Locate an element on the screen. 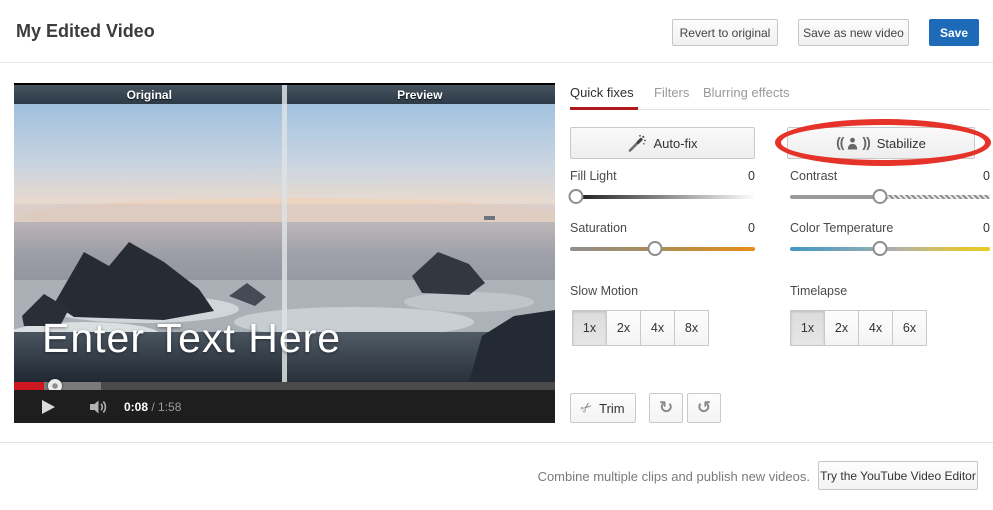 This screenshot has height=510, width=993. saturation-label: Saturation is located at coordinates (598, 228).